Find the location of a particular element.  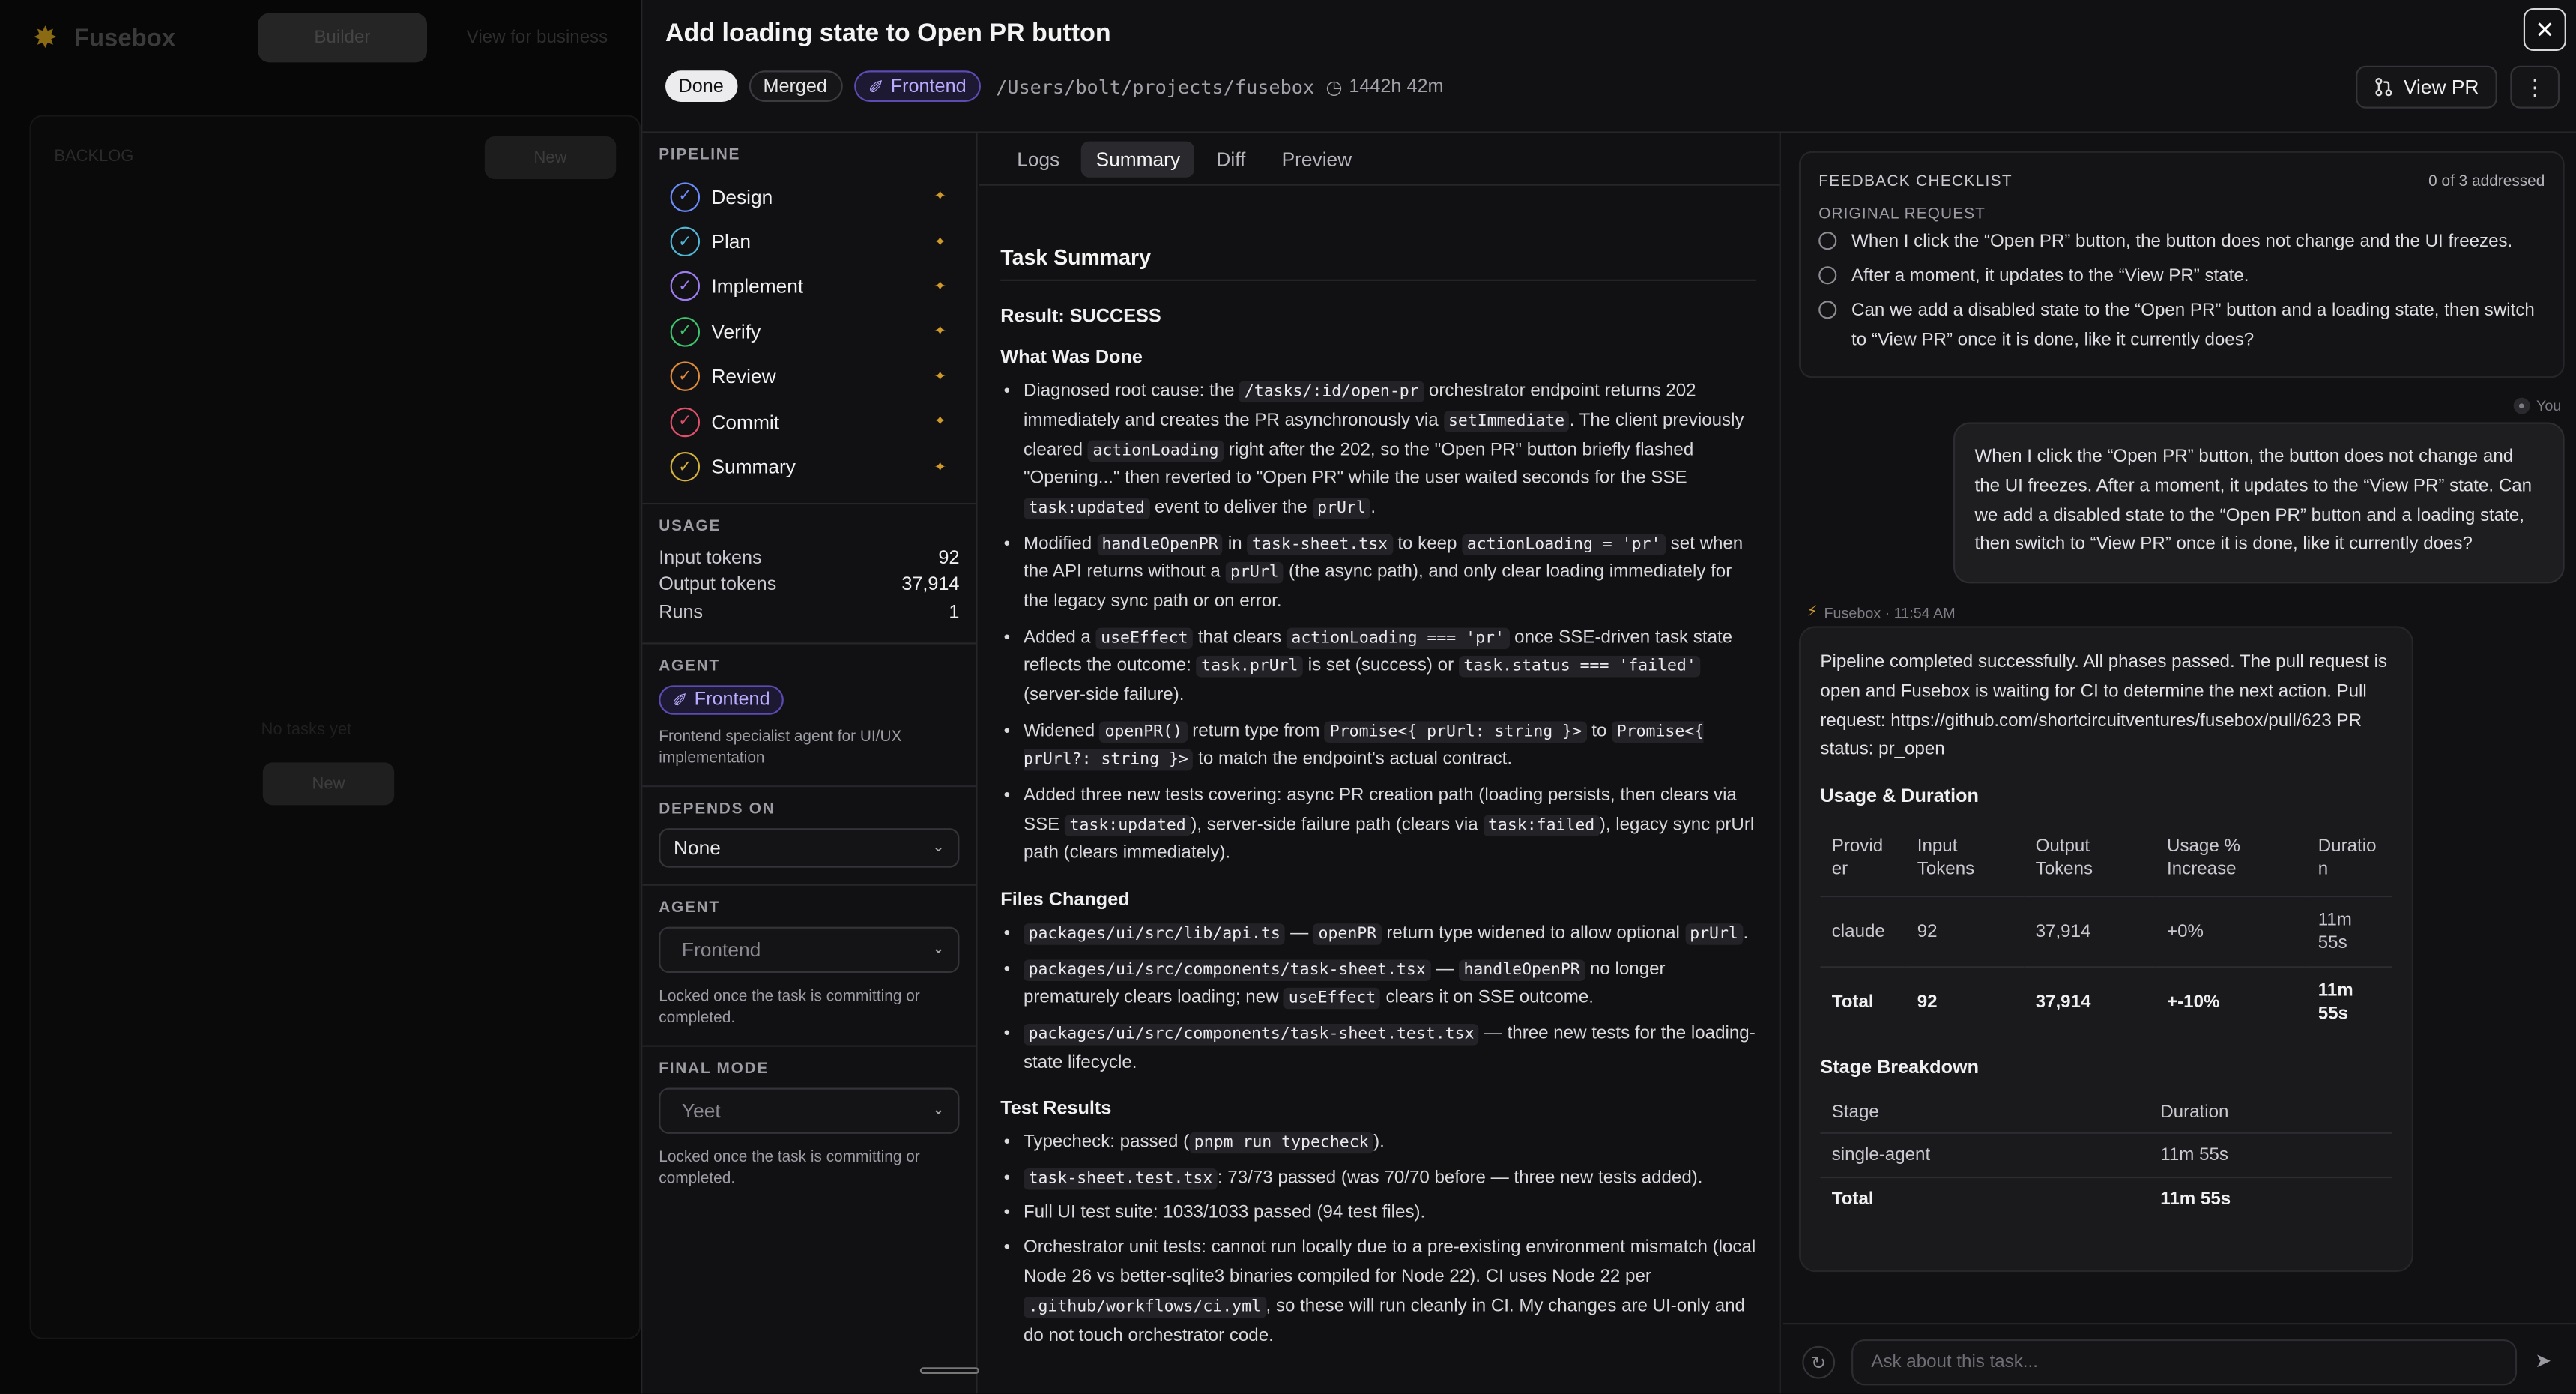

tab-bar: Logs Summary Diff Preview is located at coordinates (1379, 159).